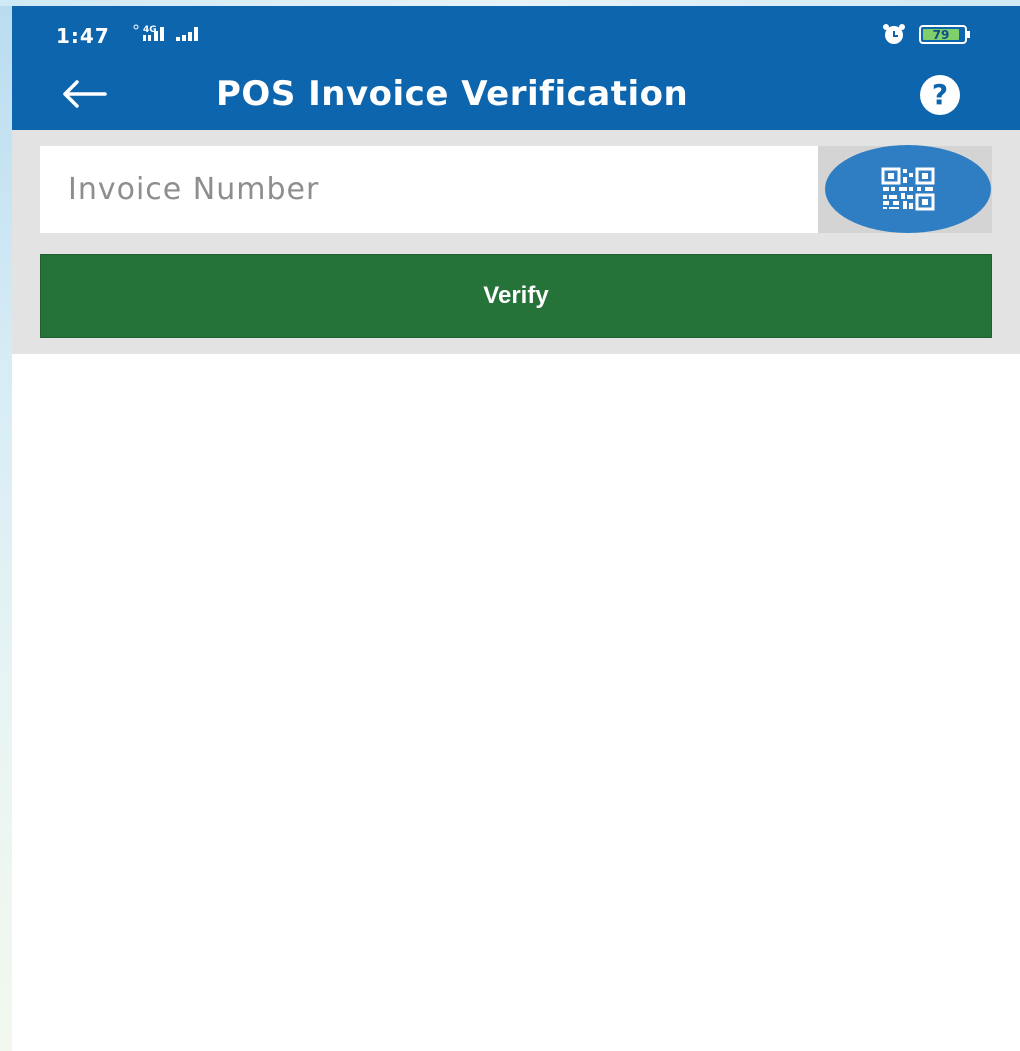  I want to click on back-button, so click(84, 94).